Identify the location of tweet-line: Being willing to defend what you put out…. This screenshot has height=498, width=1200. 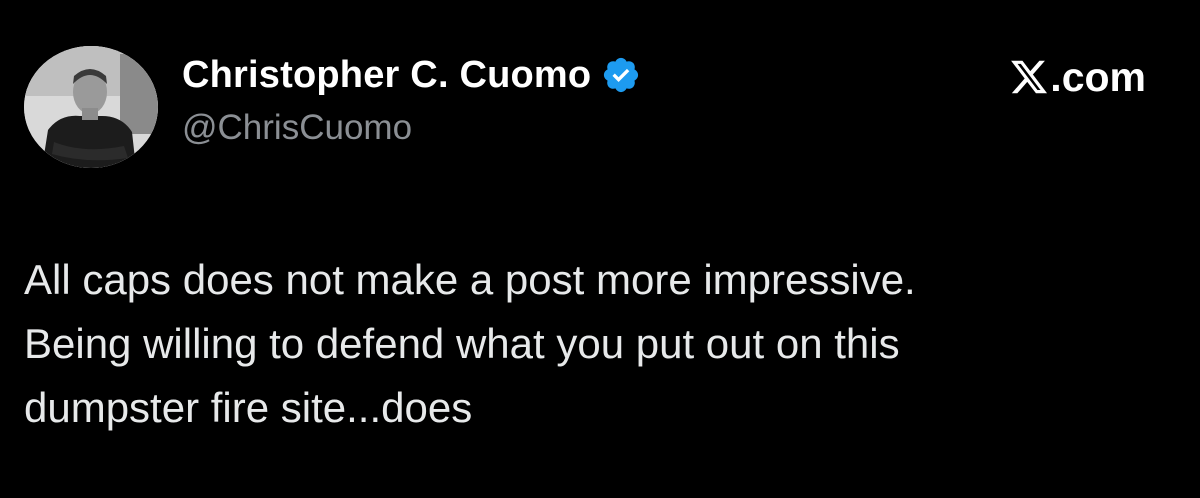
(462, 343).